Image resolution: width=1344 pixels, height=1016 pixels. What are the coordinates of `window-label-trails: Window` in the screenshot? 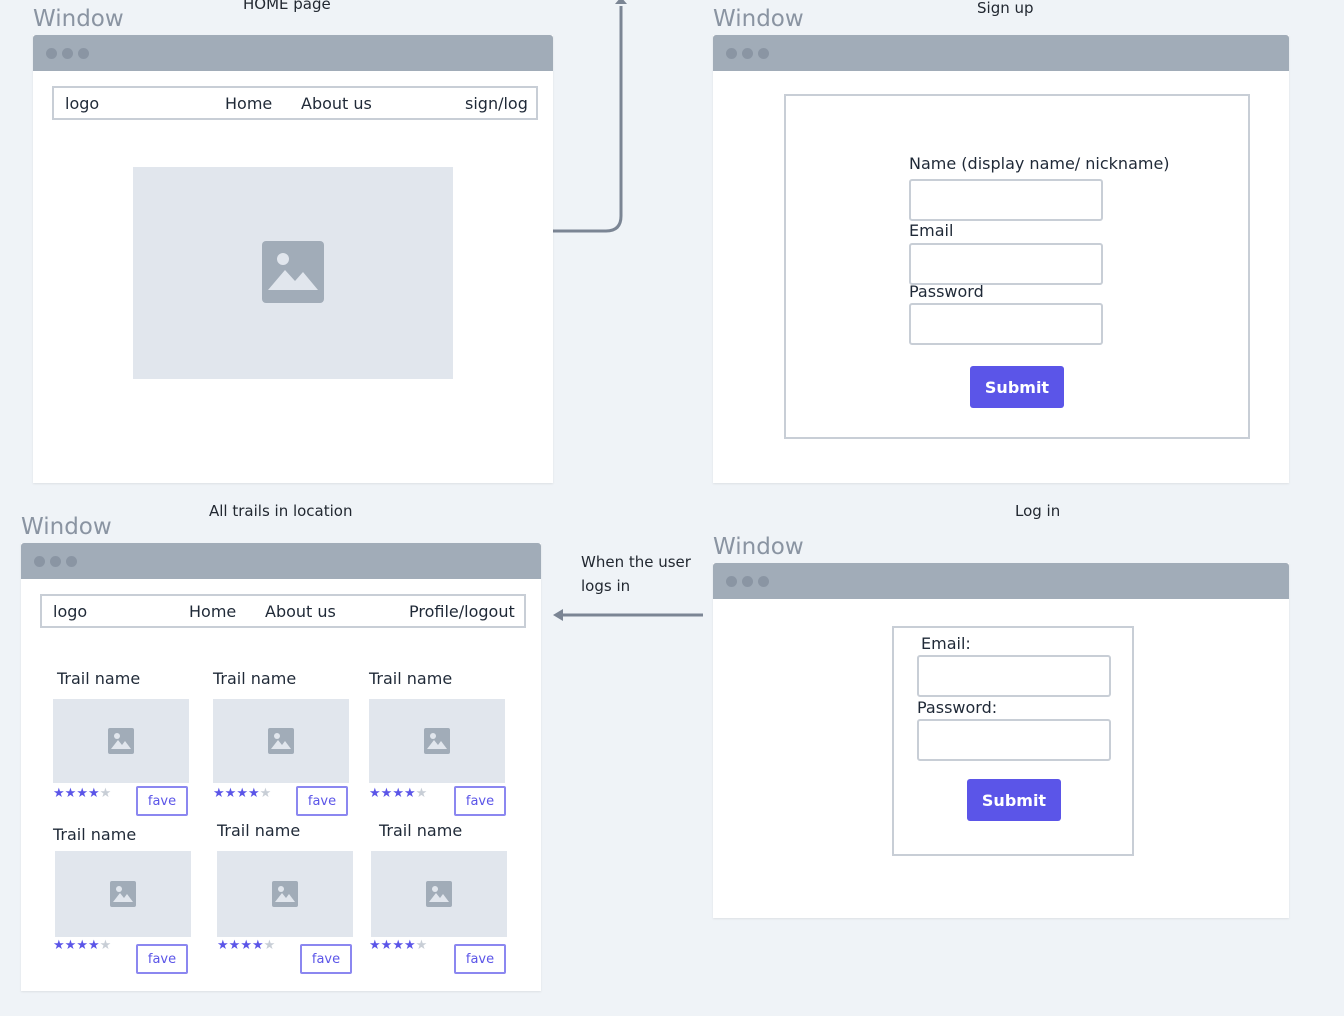 It's located at (66, 527).